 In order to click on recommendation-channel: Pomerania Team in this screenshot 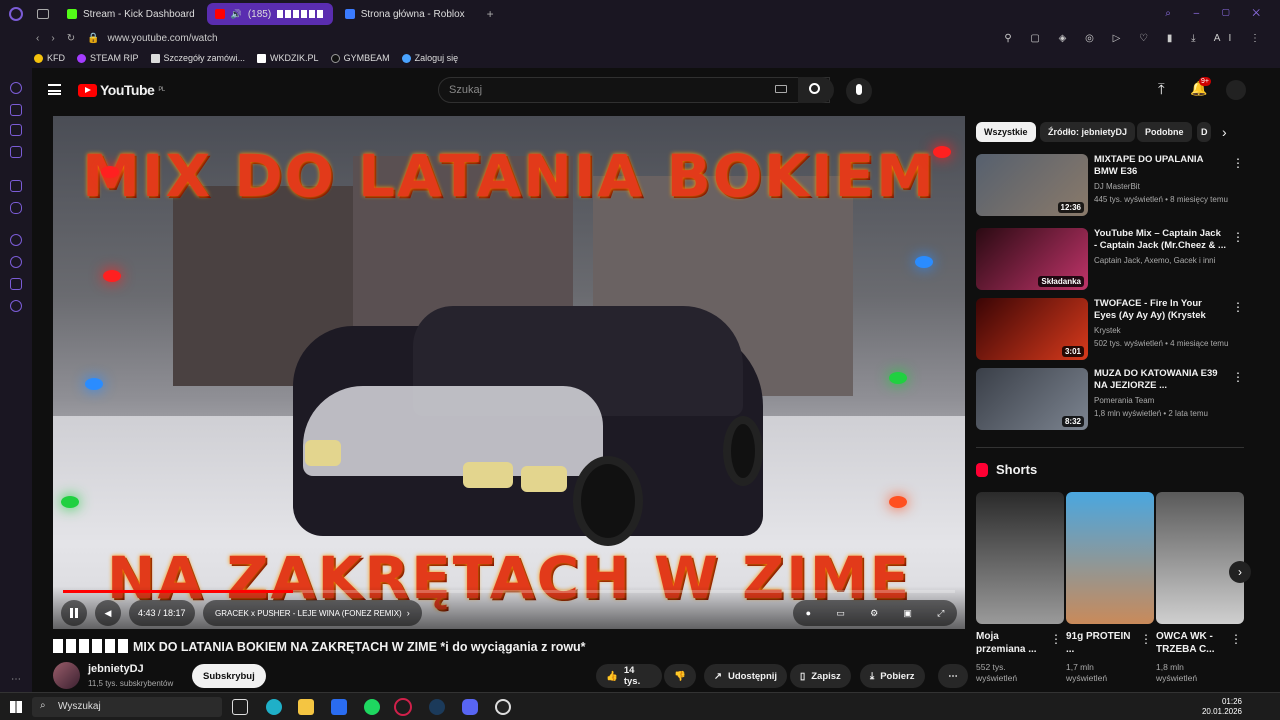, I will do `click(1124, 400)`.